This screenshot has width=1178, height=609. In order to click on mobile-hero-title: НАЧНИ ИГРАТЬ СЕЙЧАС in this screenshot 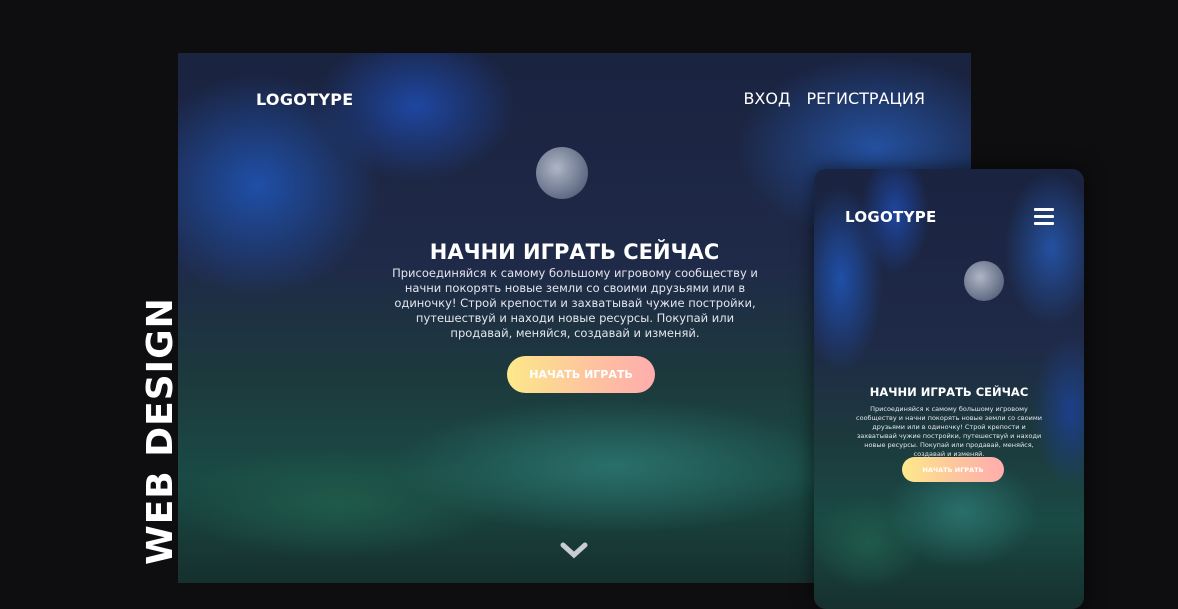, I will do `click(949, 392)`.